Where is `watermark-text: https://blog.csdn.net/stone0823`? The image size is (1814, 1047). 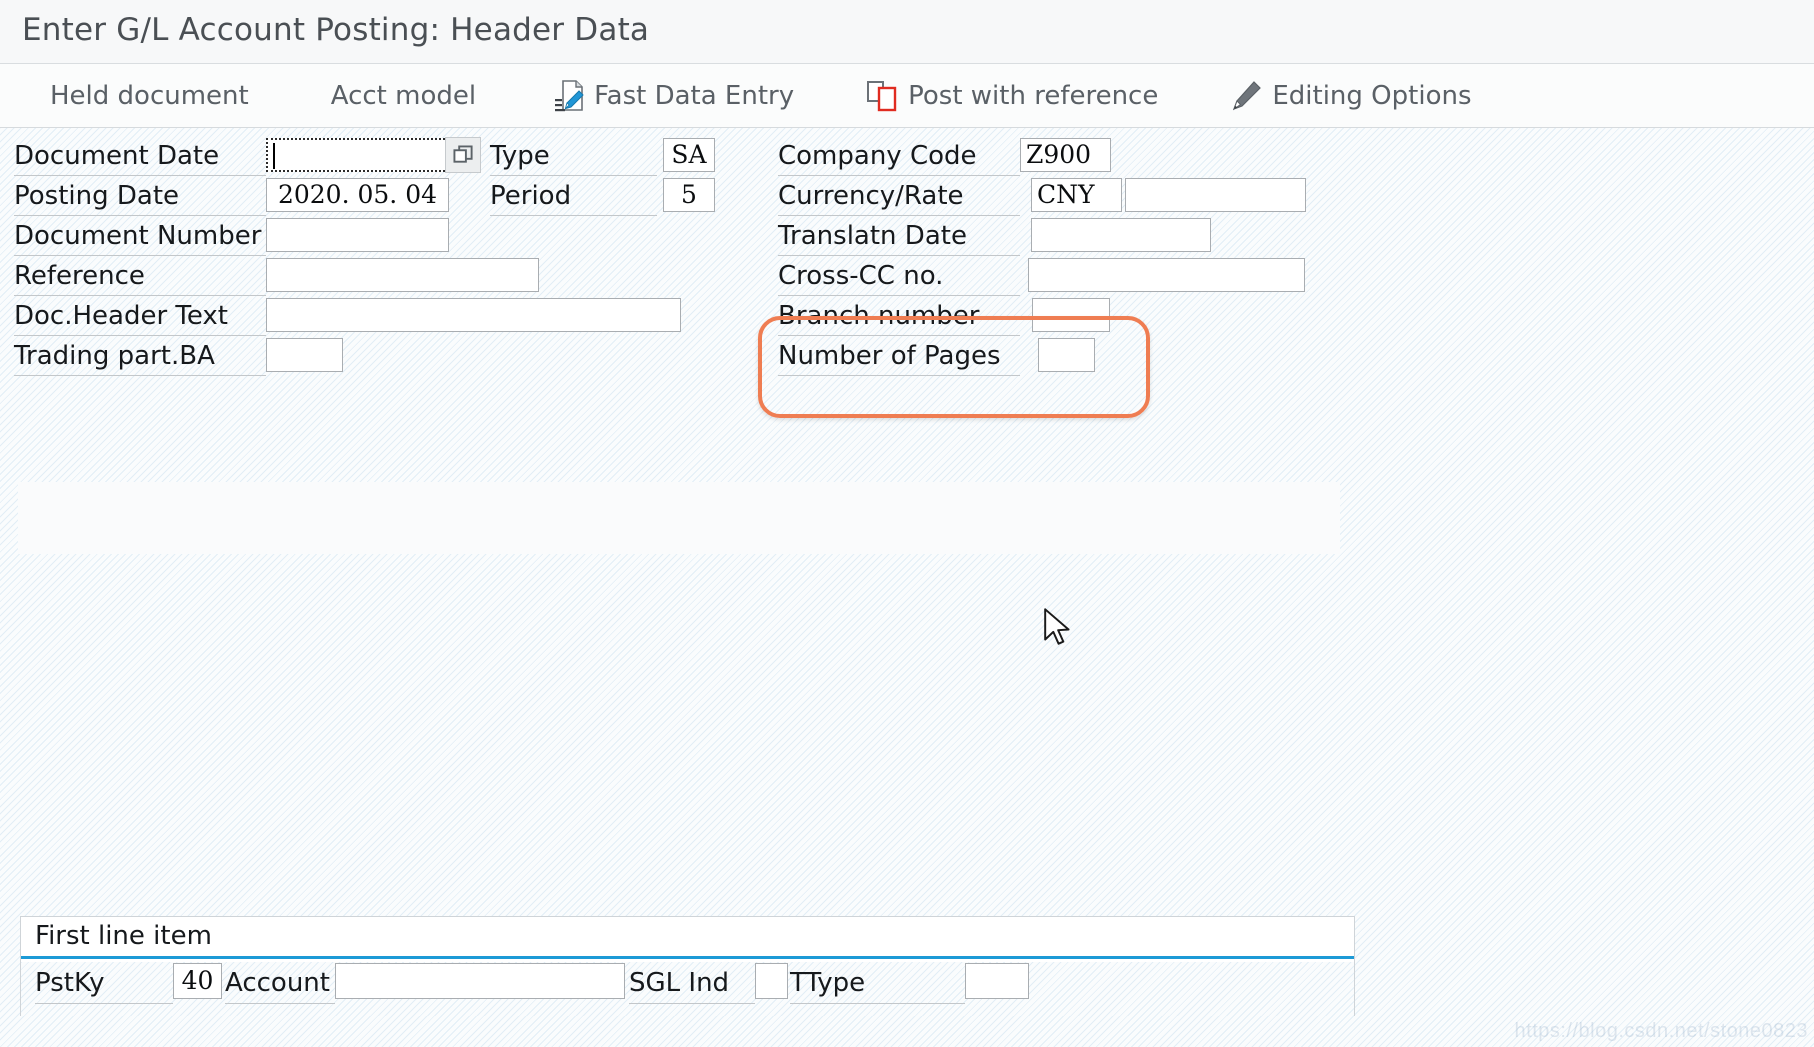 watermark-text: https://blog.csdn.net/stone0823 is located at coordinates (1661, 1031).